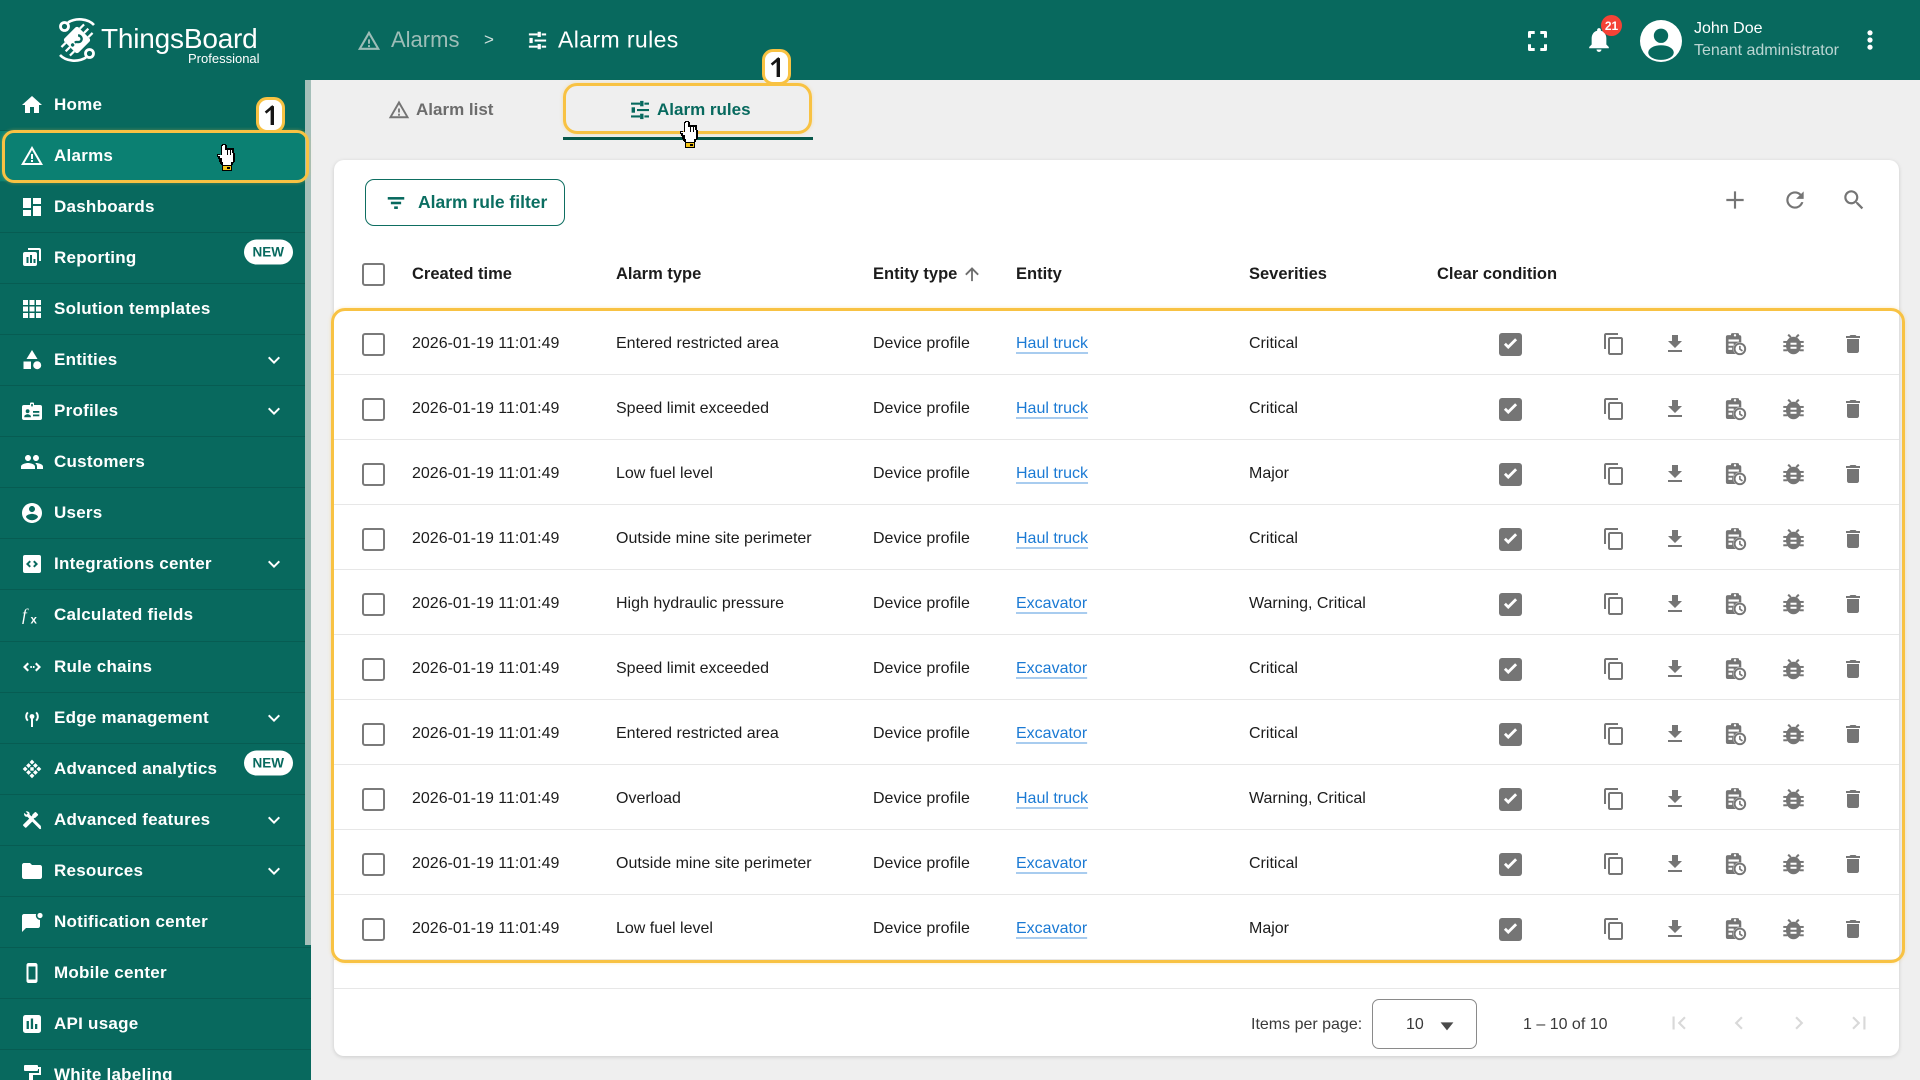 The height and width of the screenshot is (1080, 1920). Describe the element at coordinates (33, 621) in the screenshot. I see `svg-text: x` at that location.